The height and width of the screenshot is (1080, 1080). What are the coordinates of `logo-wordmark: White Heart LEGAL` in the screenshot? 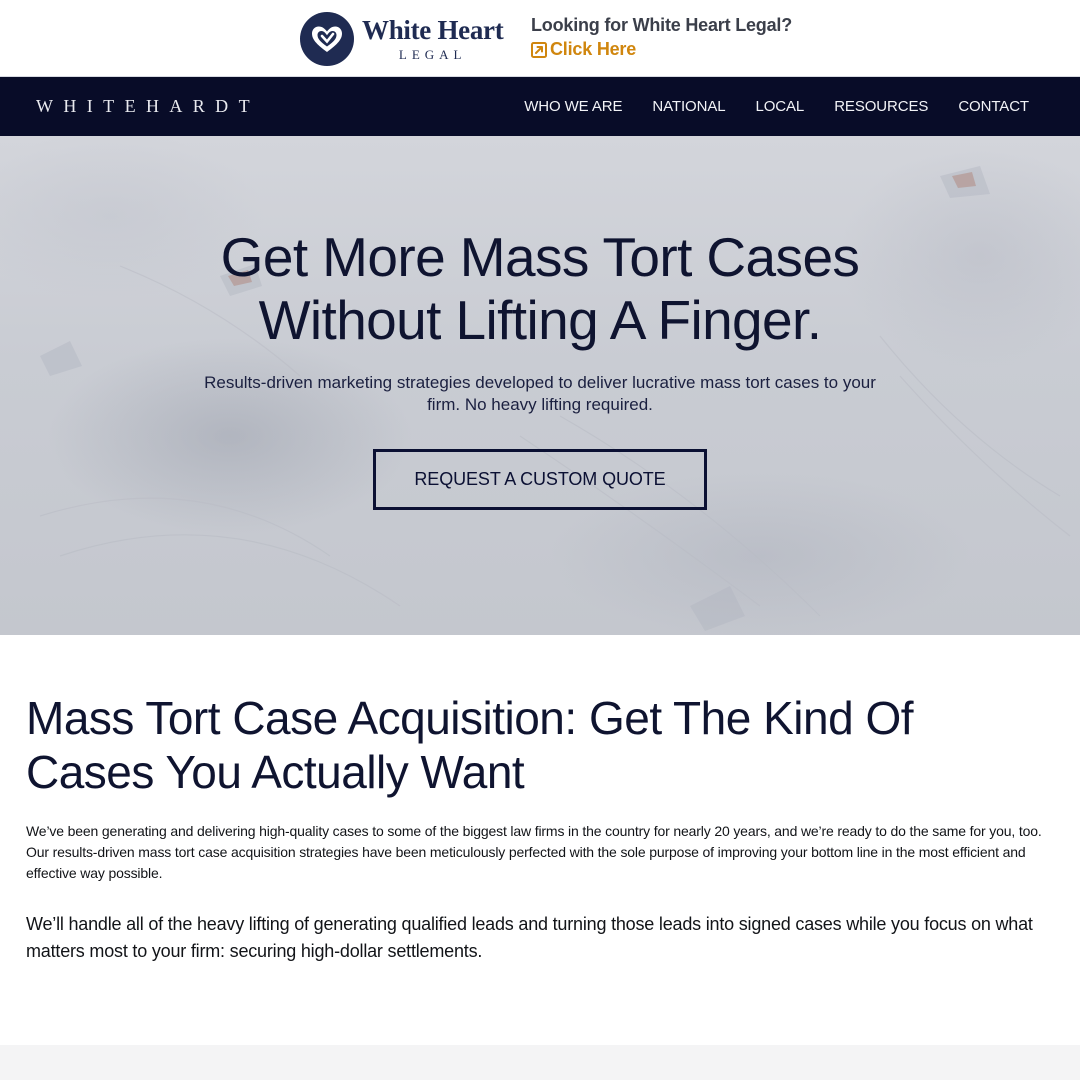 It's located at (433, 38).